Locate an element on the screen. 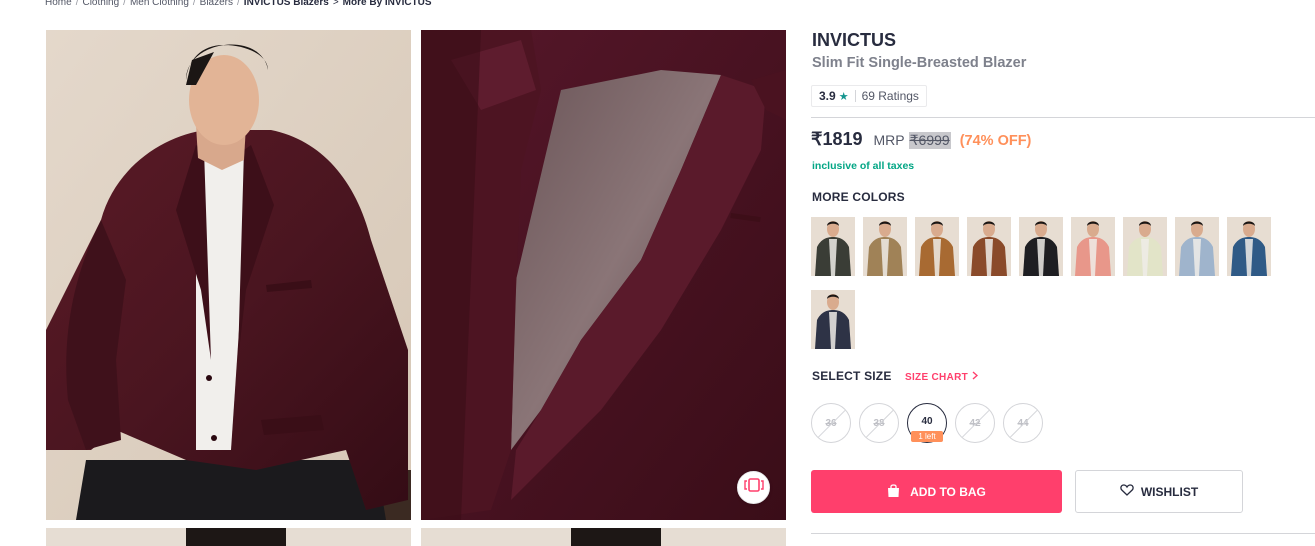 This screenshot has height=546, width=1315. rating-divider is located at coordinates (855, 96).